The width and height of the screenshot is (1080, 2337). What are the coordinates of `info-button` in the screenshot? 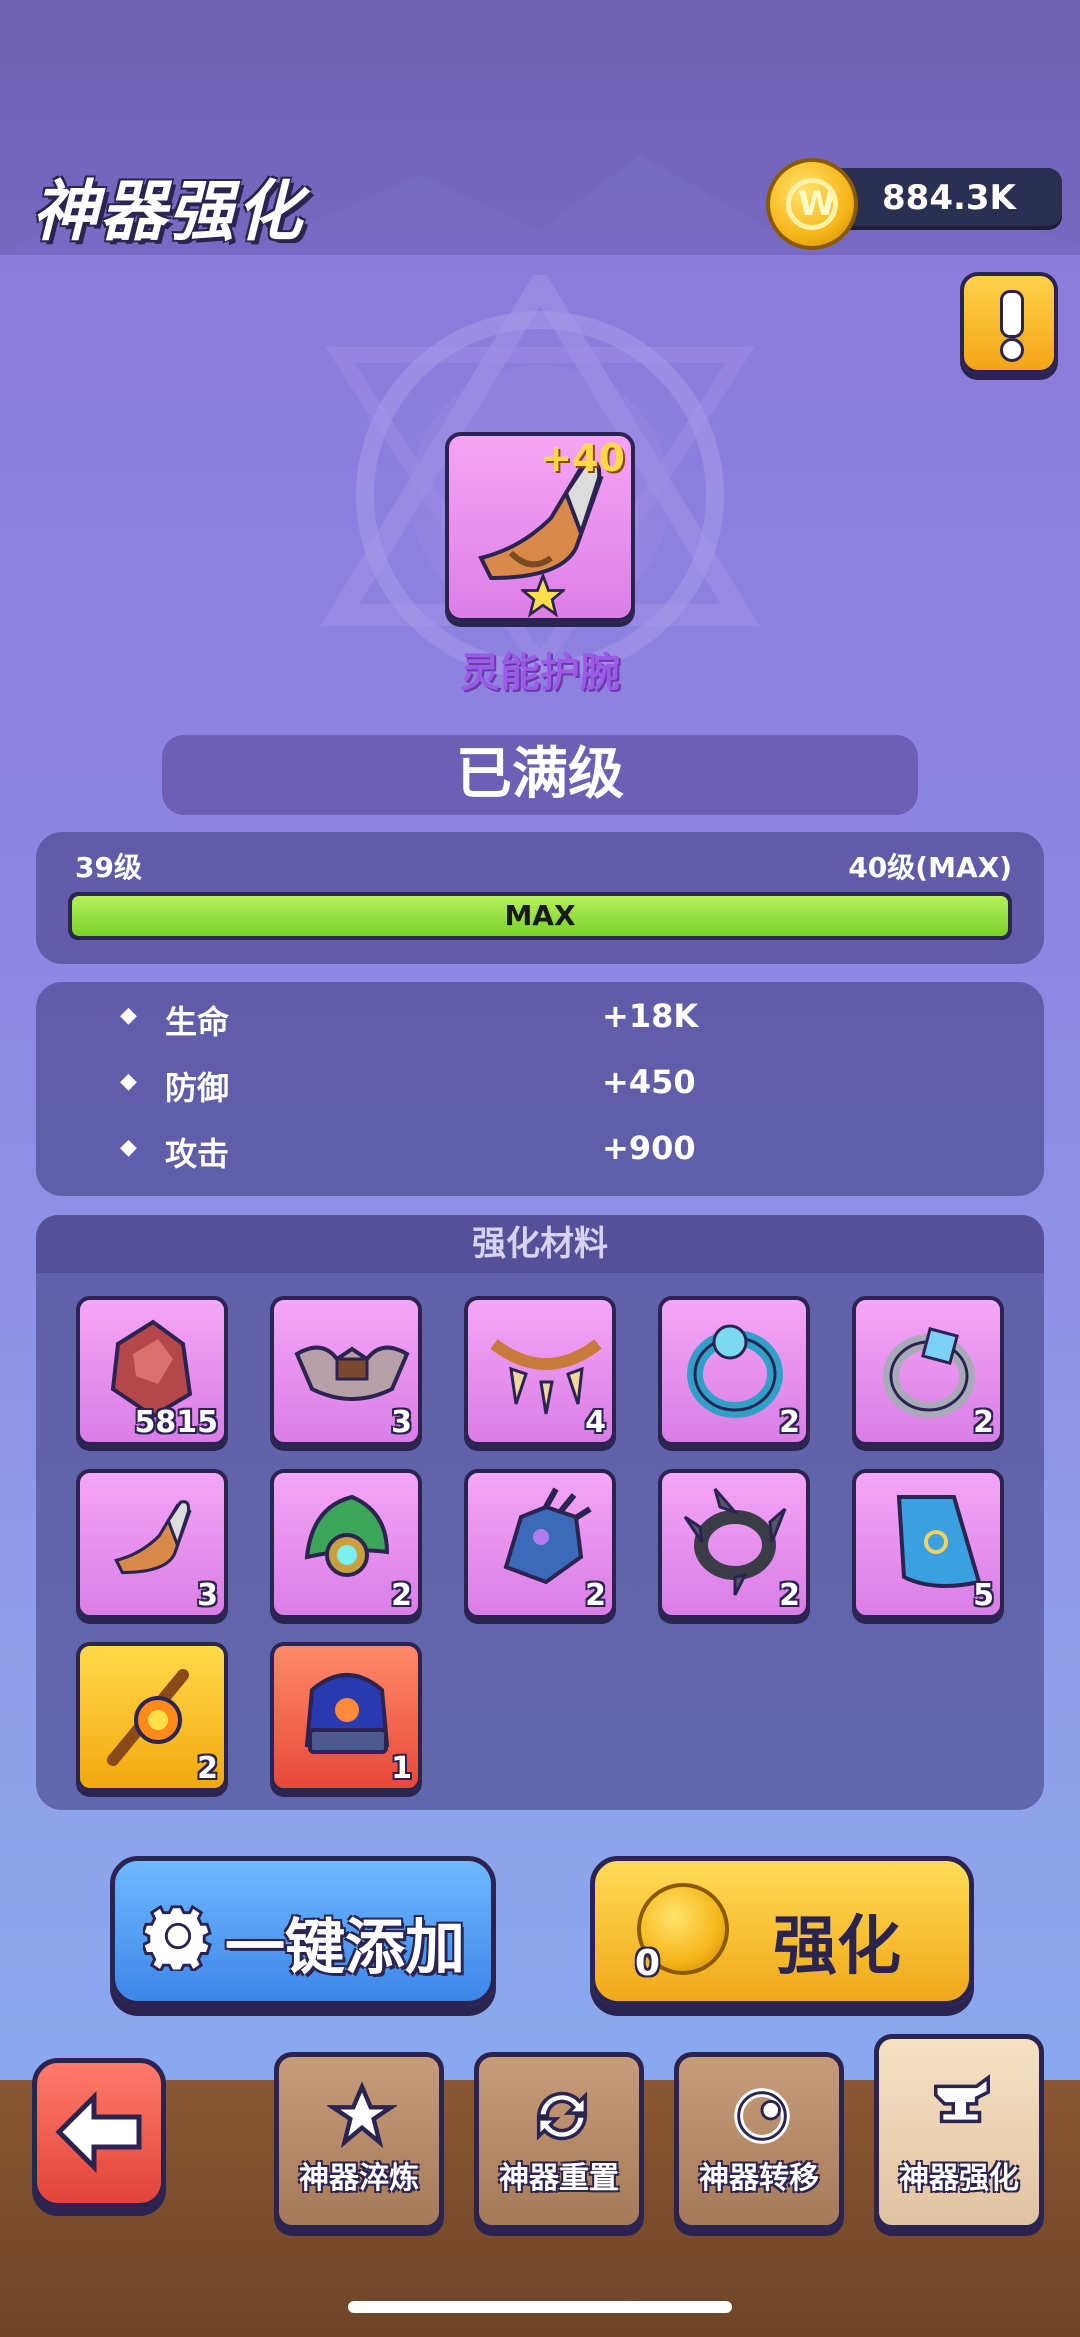 It's located at (1009, 323).